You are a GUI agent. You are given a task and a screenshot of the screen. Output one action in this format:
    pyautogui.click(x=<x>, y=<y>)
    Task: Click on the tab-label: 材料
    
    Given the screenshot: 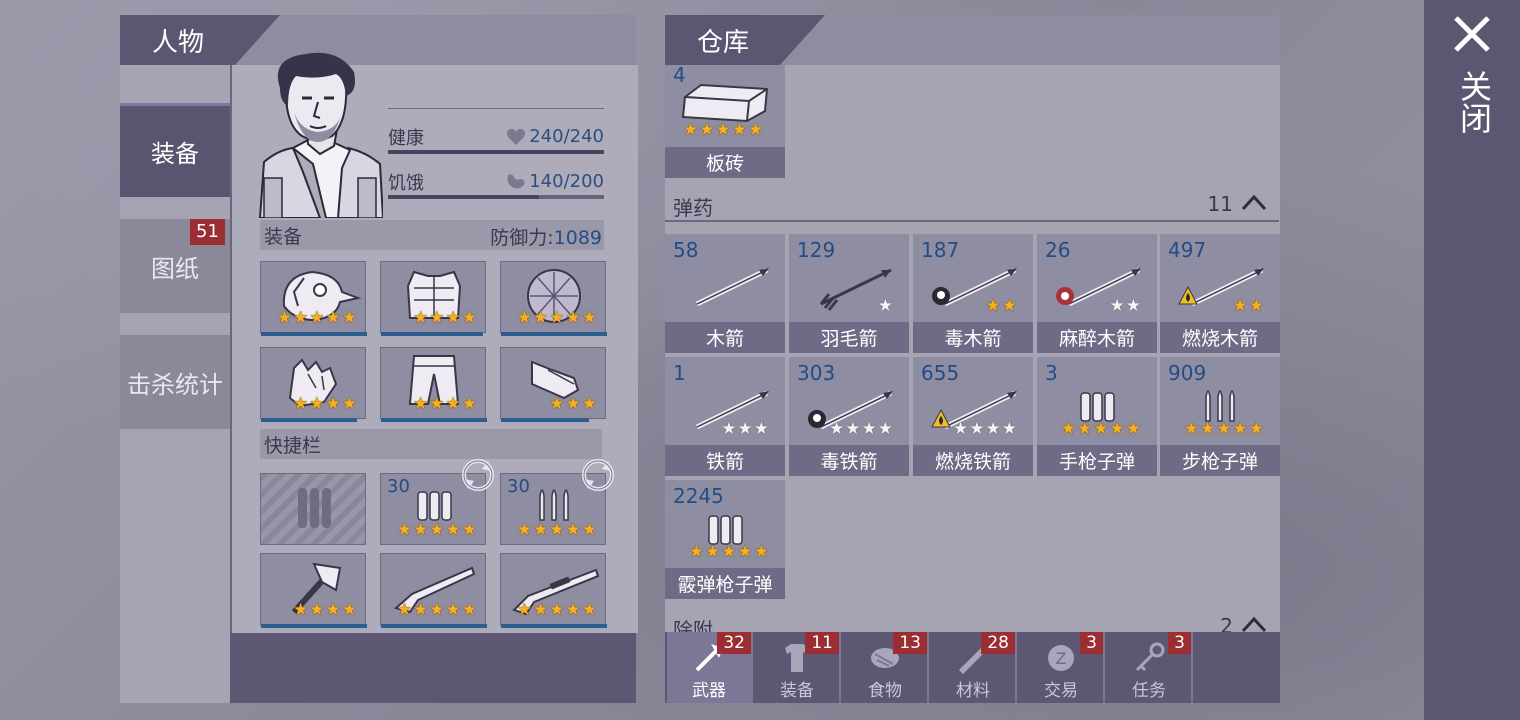 What is the action you would take?
    pyautogui.click(x=973, y=691)
    